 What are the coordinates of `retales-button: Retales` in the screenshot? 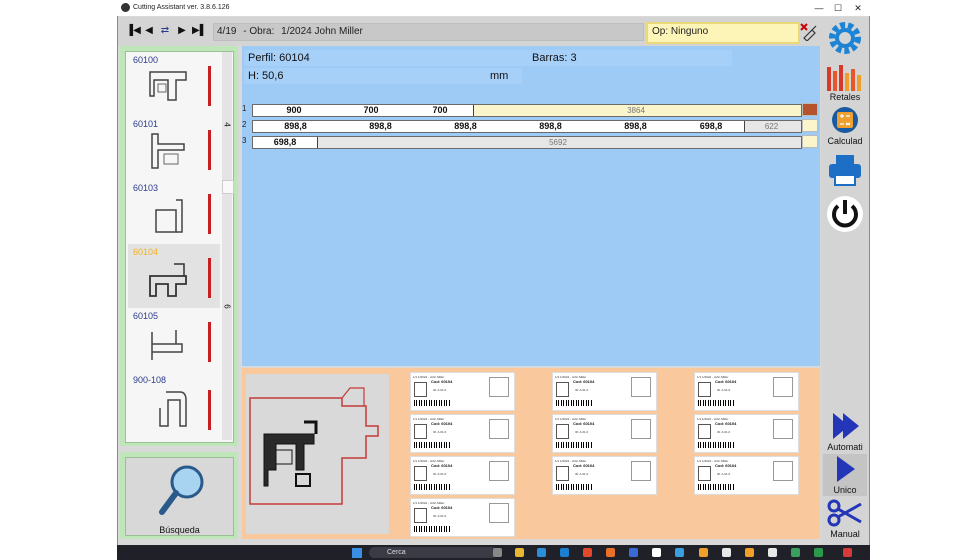 It's located at (845, 82).